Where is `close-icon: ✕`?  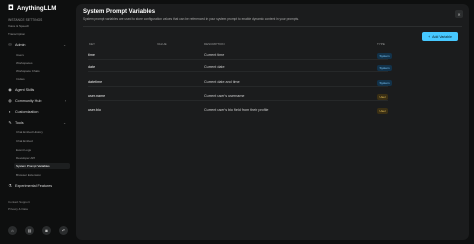 close-icon: ✕ is located at coordinates (459, 14).